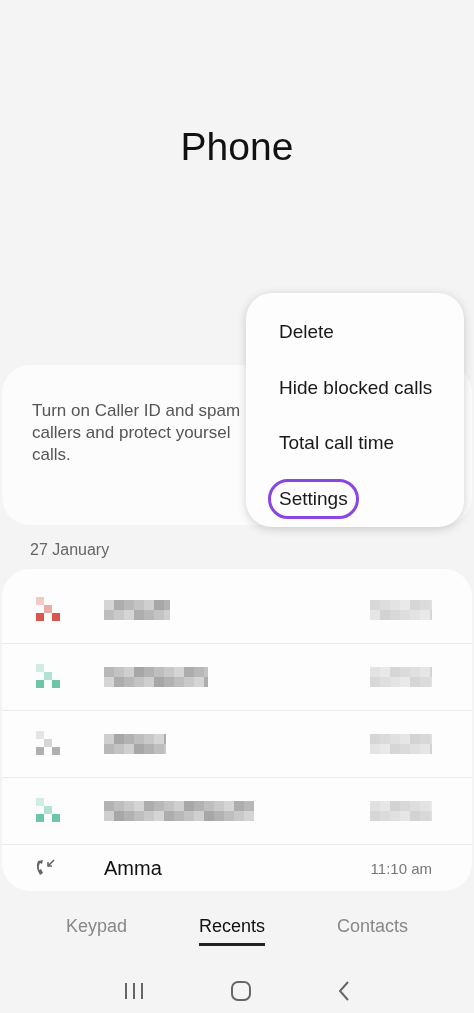 Image resolution: width=474 pixels, height=1013 pixels. Describe the element at coordinates (131, 433) in the screenshot. I see `banner-text-line: callers and protect yoursel` at that location.